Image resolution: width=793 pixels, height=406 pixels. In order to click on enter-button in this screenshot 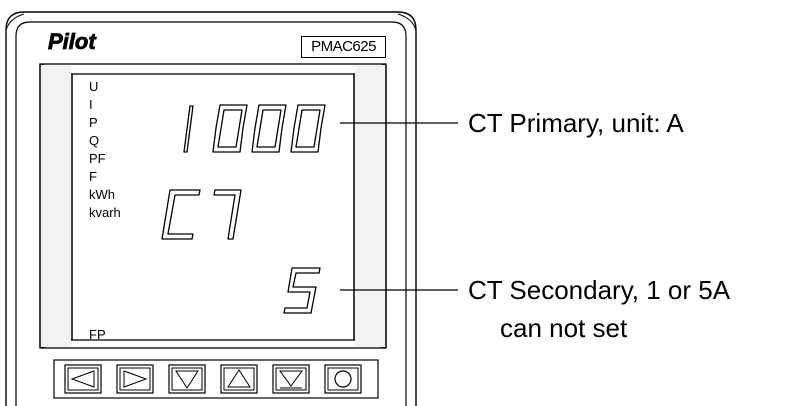, I will do `click(291, 379)`.